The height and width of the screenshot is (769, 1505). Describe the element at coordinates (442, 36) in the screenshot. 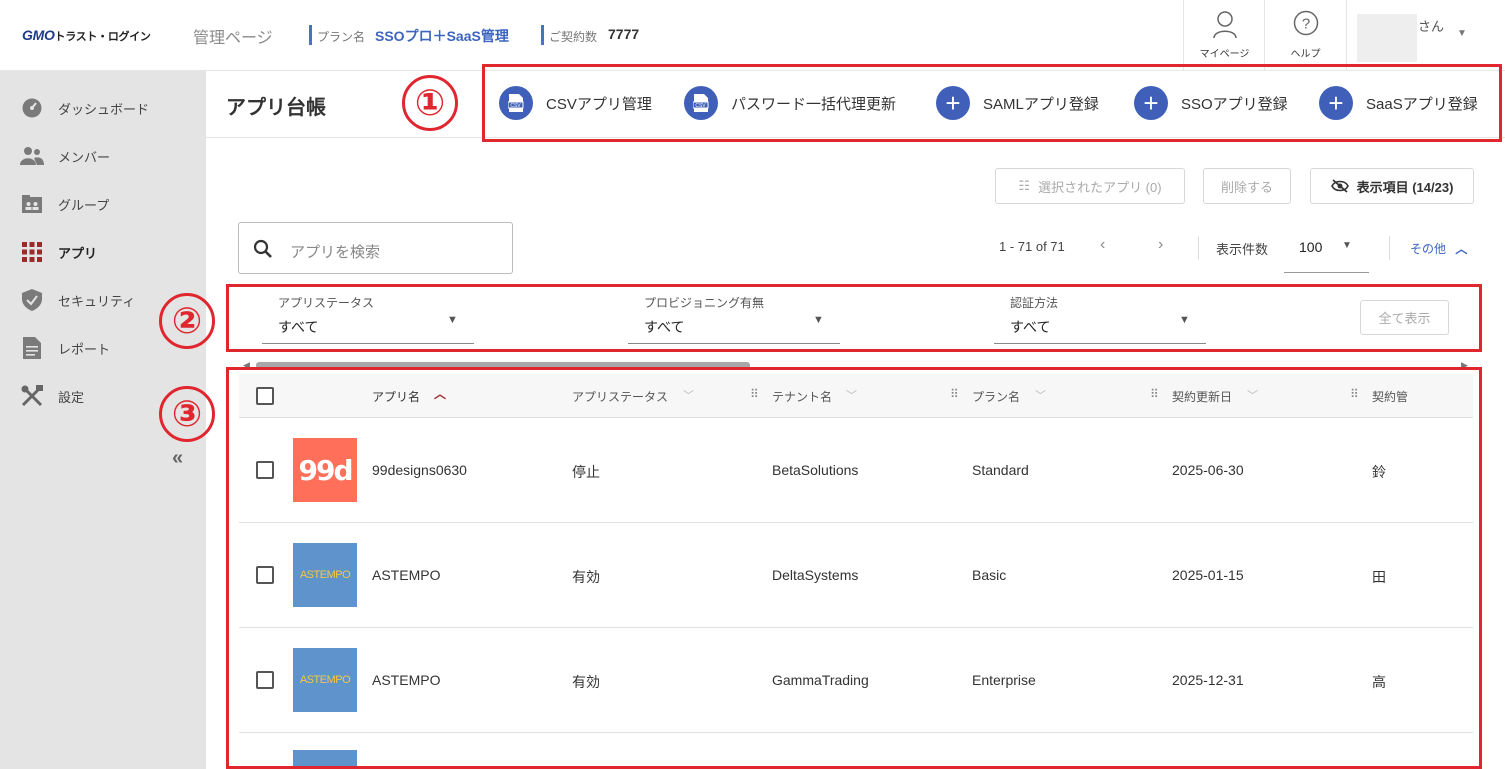

I see `plan-value: SSOプロ＋SaaS管理` at that location.